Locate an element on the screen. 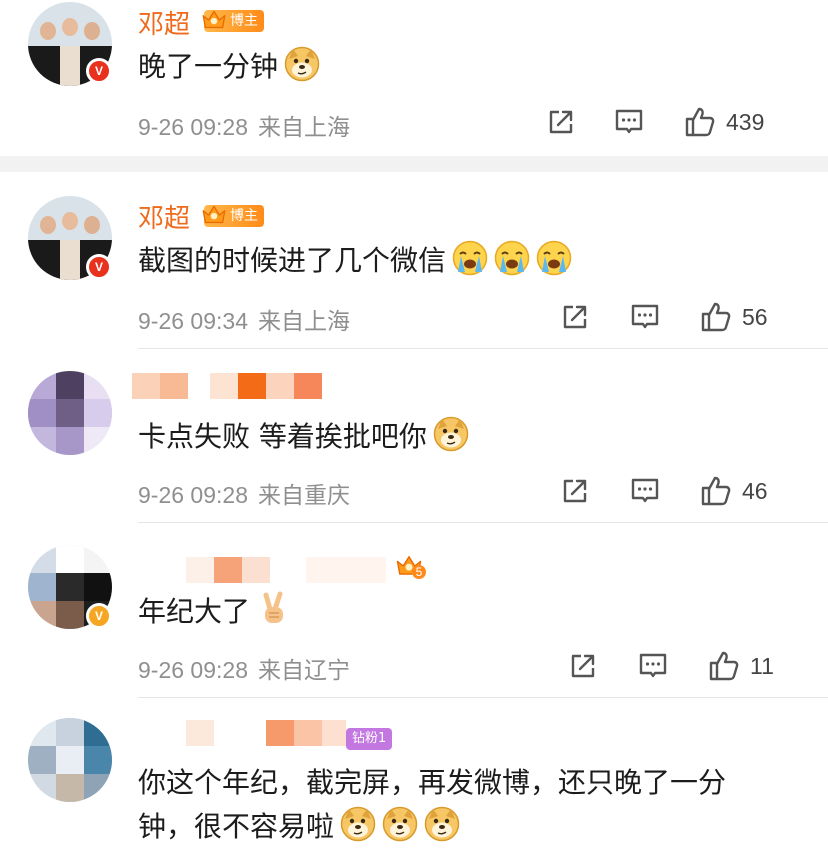 This screenshot has width=828, height=854. comment-text-content: 截图的时候进了几个微信 is located at coordinates (292, 260).